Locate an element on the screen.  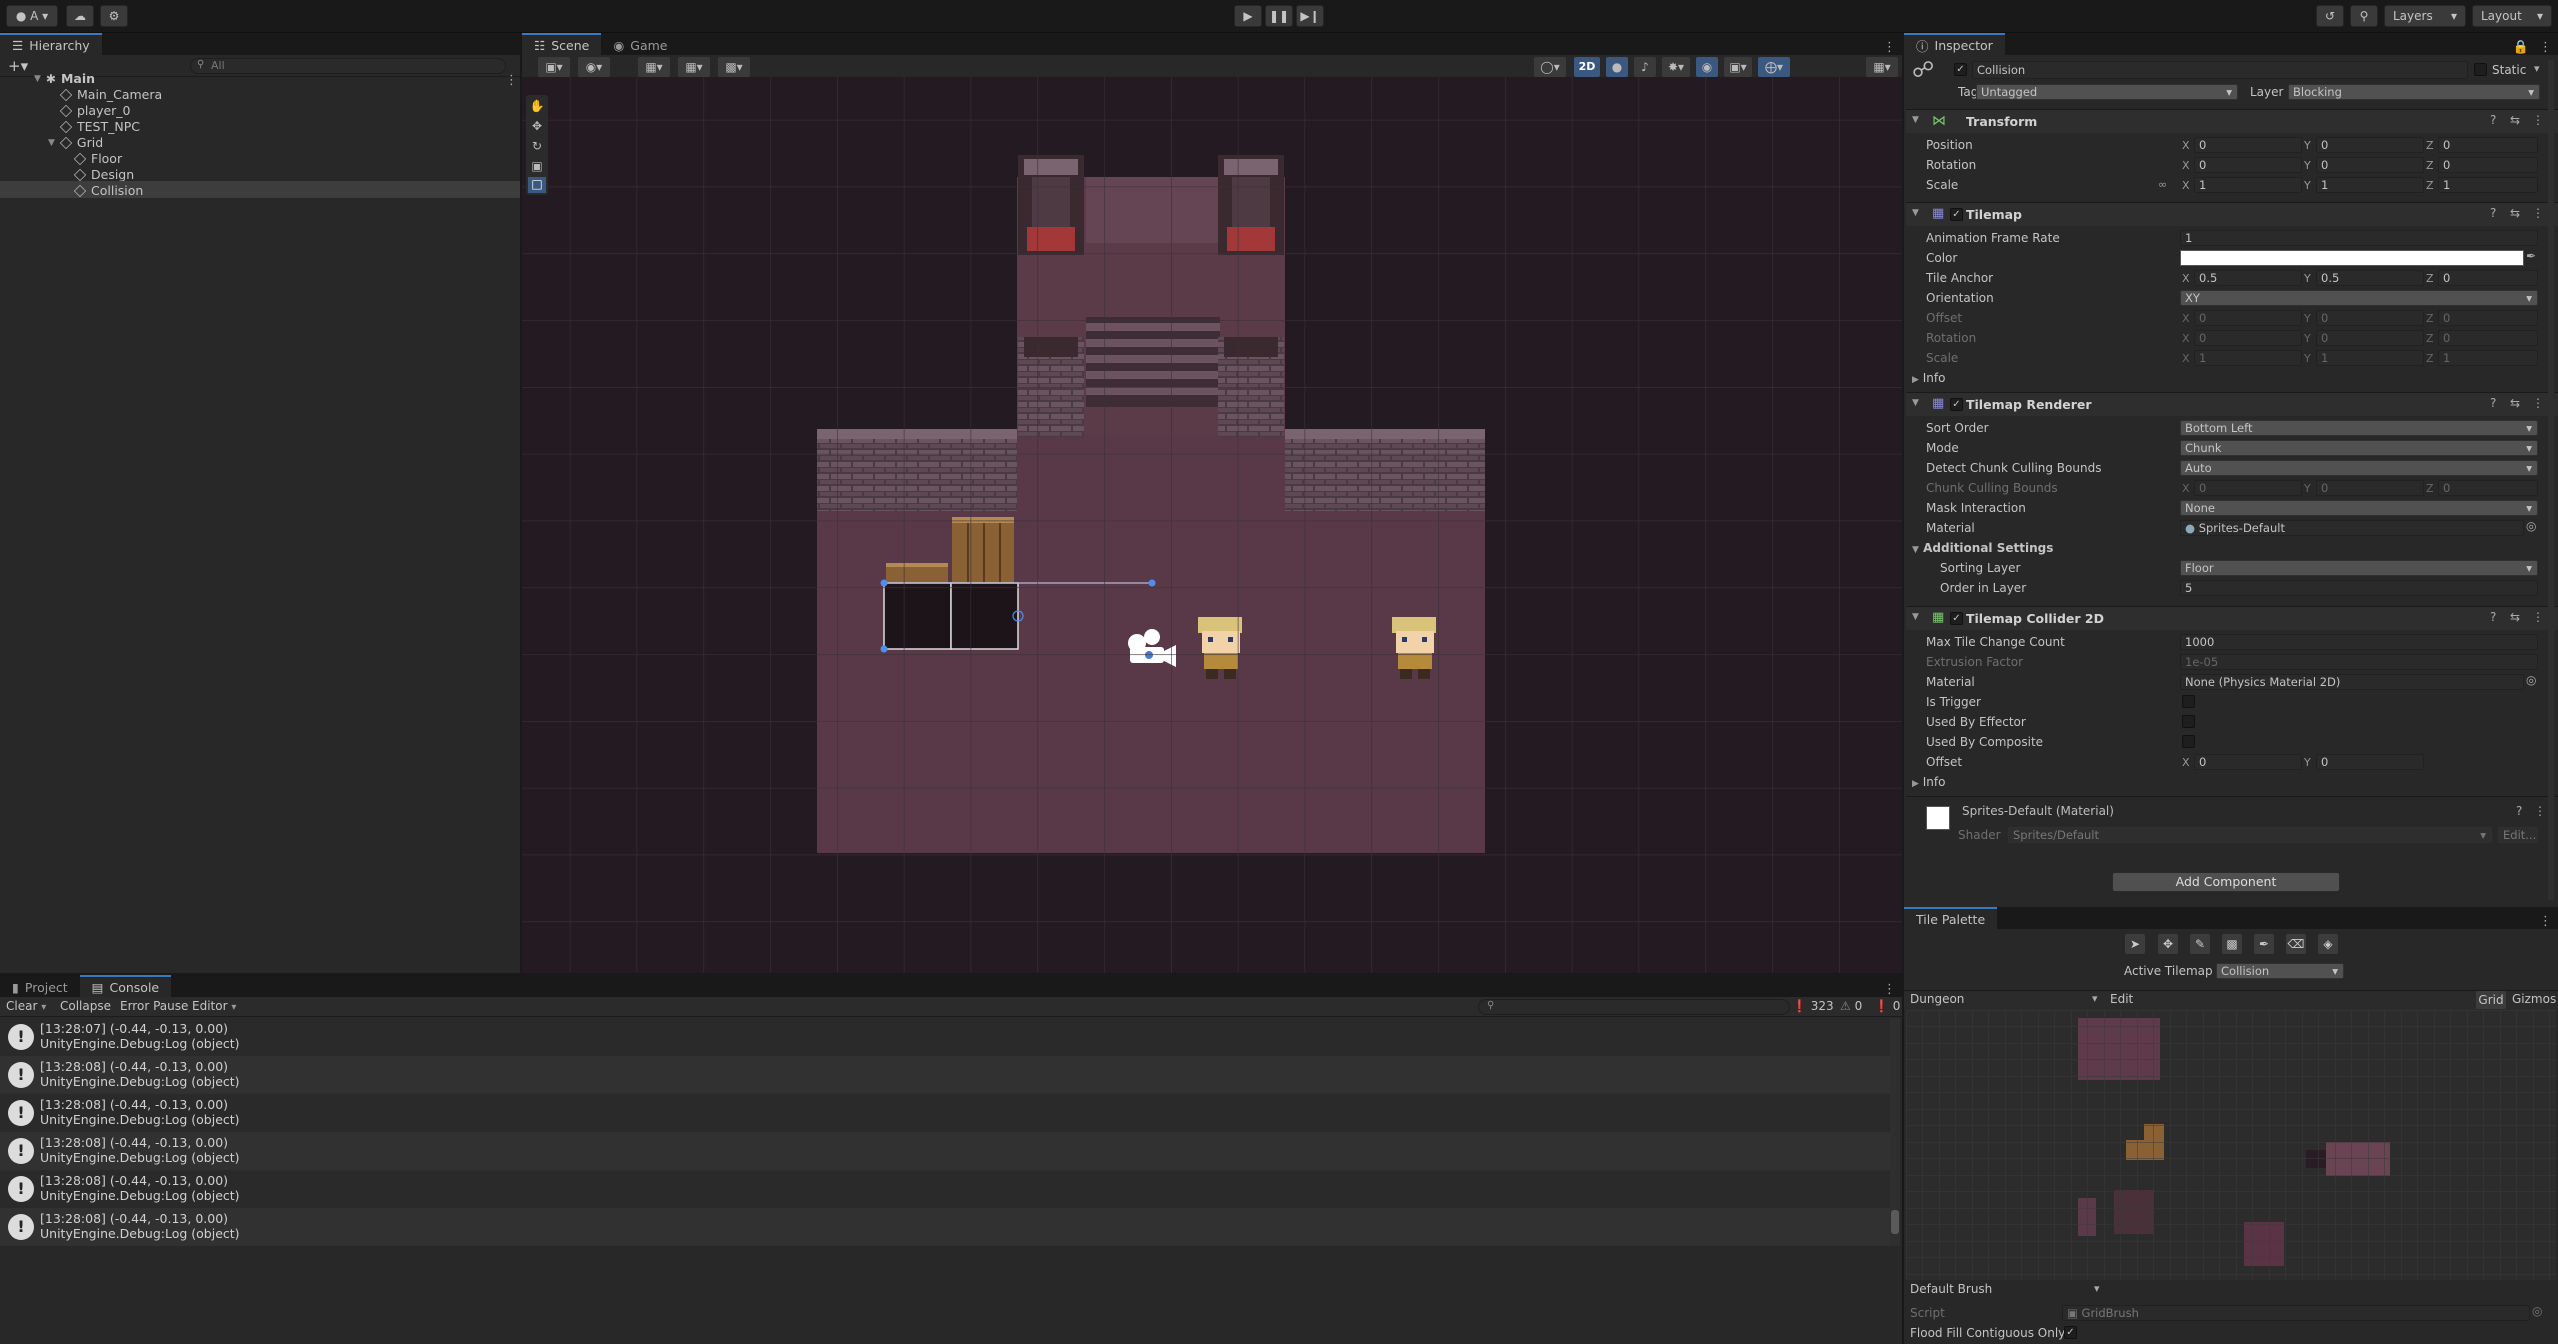
tab-tile-palette: Tile Palette is located at coordinates (1951, 918).